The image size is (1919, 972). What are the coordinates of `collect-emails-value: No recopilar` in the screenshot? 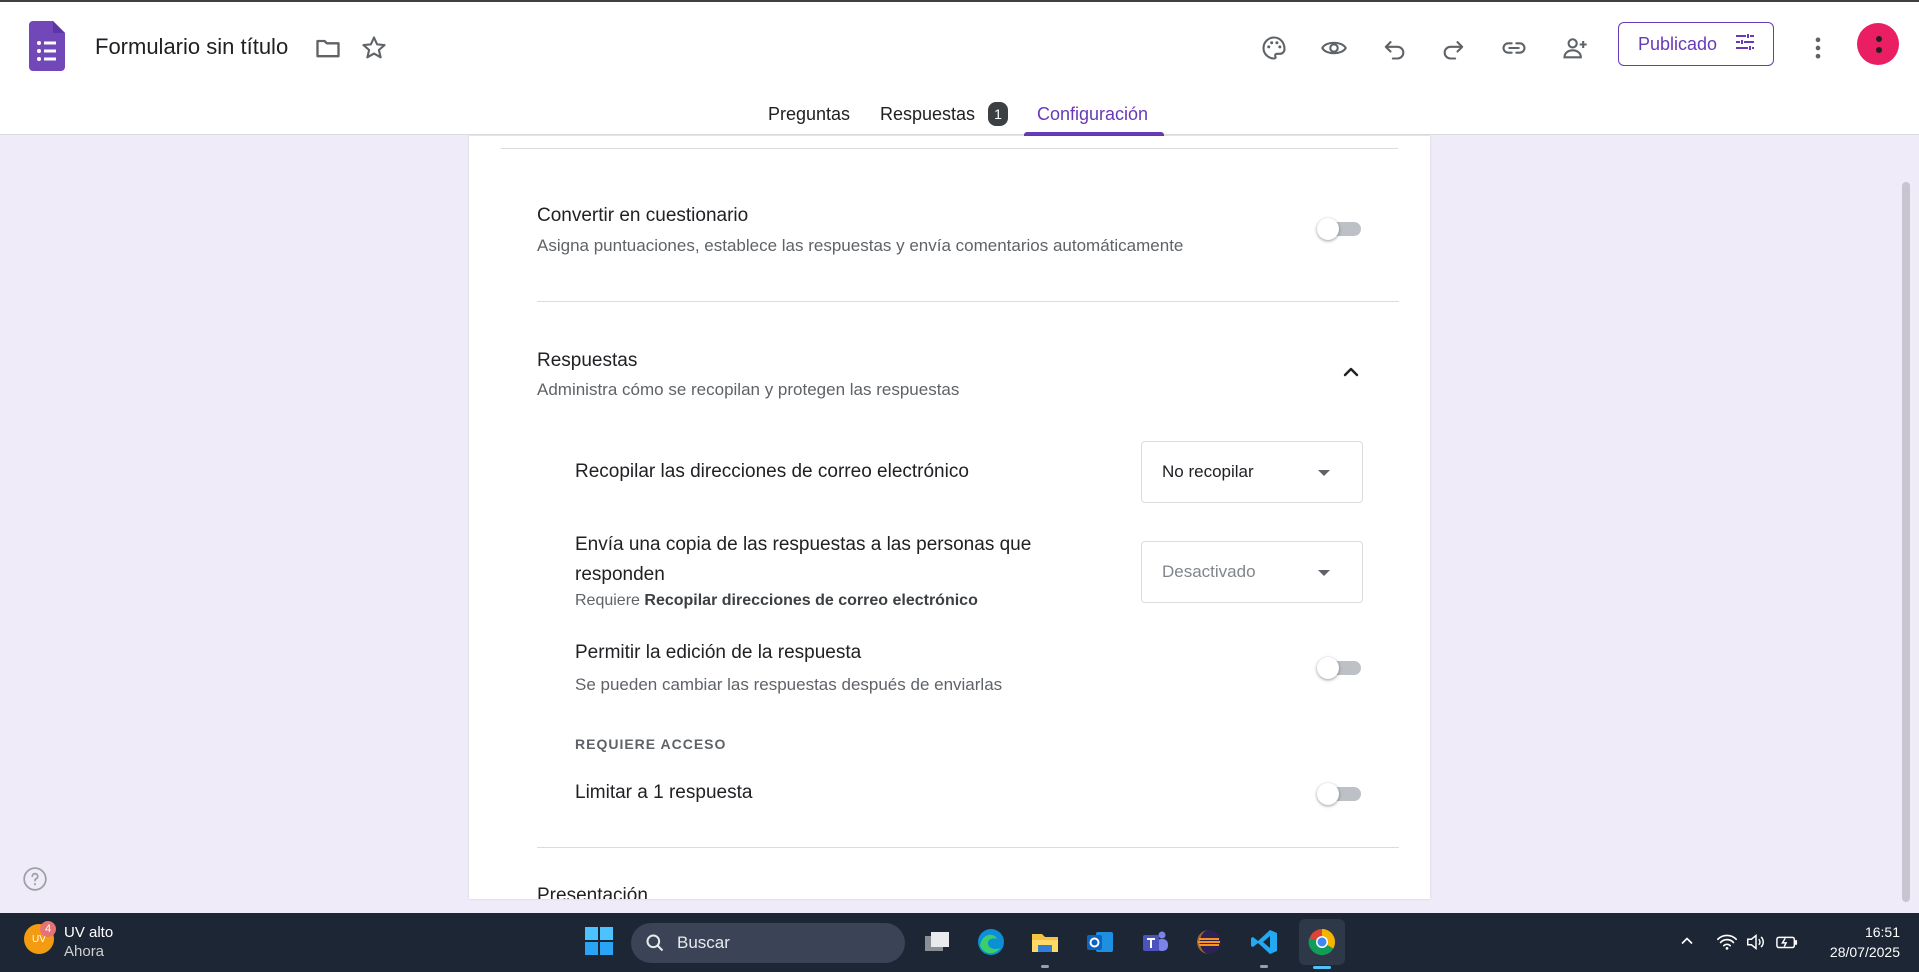 It's located at (1208, 471).